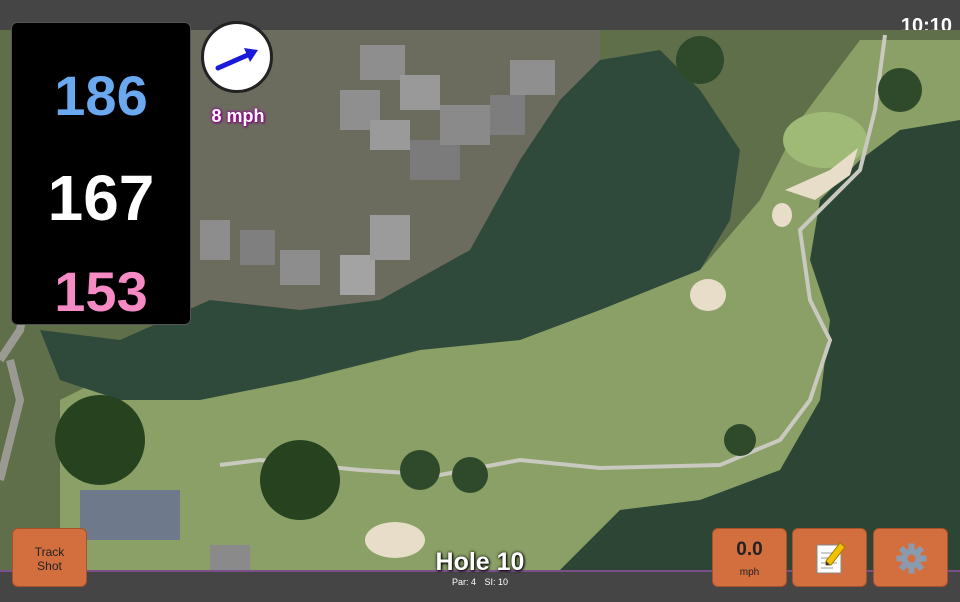 Image resolution: width=960 pixels, height=602 pixels. I want to click on notes-button, so click(829, 557).